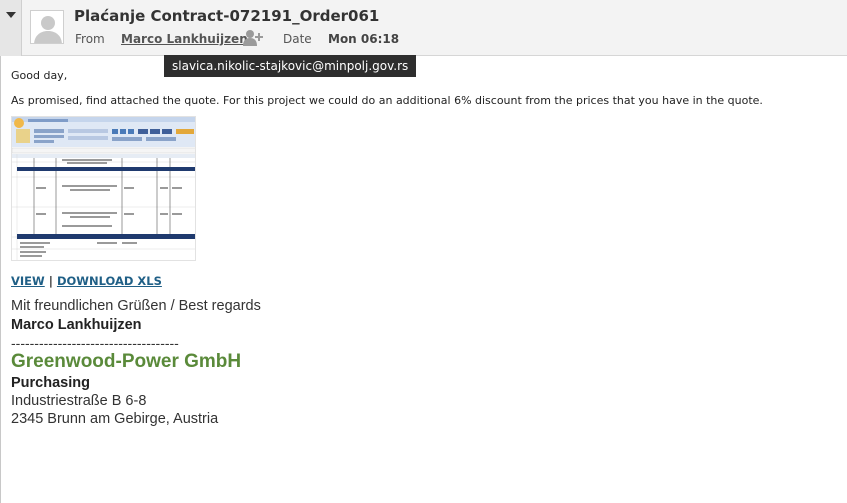 The width and height of the screenshot is (847, 503). I want to click on signature-closing: Mit freundlichen Grüßen / Best regards, so click(136, 306).